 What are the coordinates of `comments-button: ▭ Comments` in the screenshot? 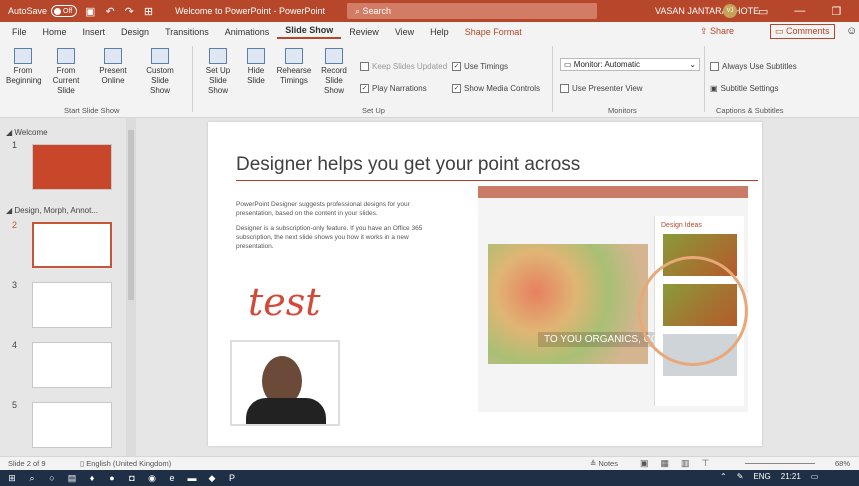 It's located at (802, 31).